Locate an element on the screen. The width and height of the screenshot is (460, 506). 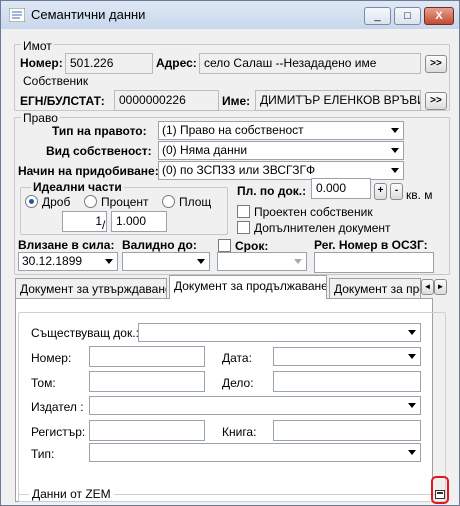
radio-area is located at coordinates (168, 201).